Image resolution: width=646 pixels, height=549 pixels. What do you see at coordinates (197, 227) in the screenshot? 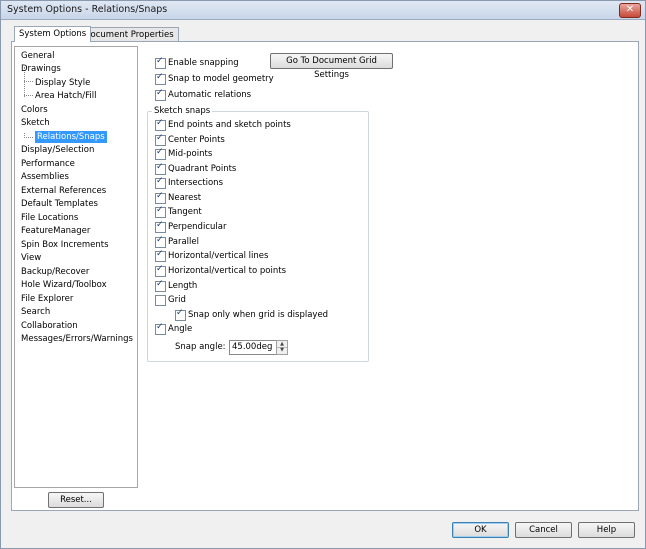
I see `perpendicular-label: Perpendicular` at bounding box center [197, 227].